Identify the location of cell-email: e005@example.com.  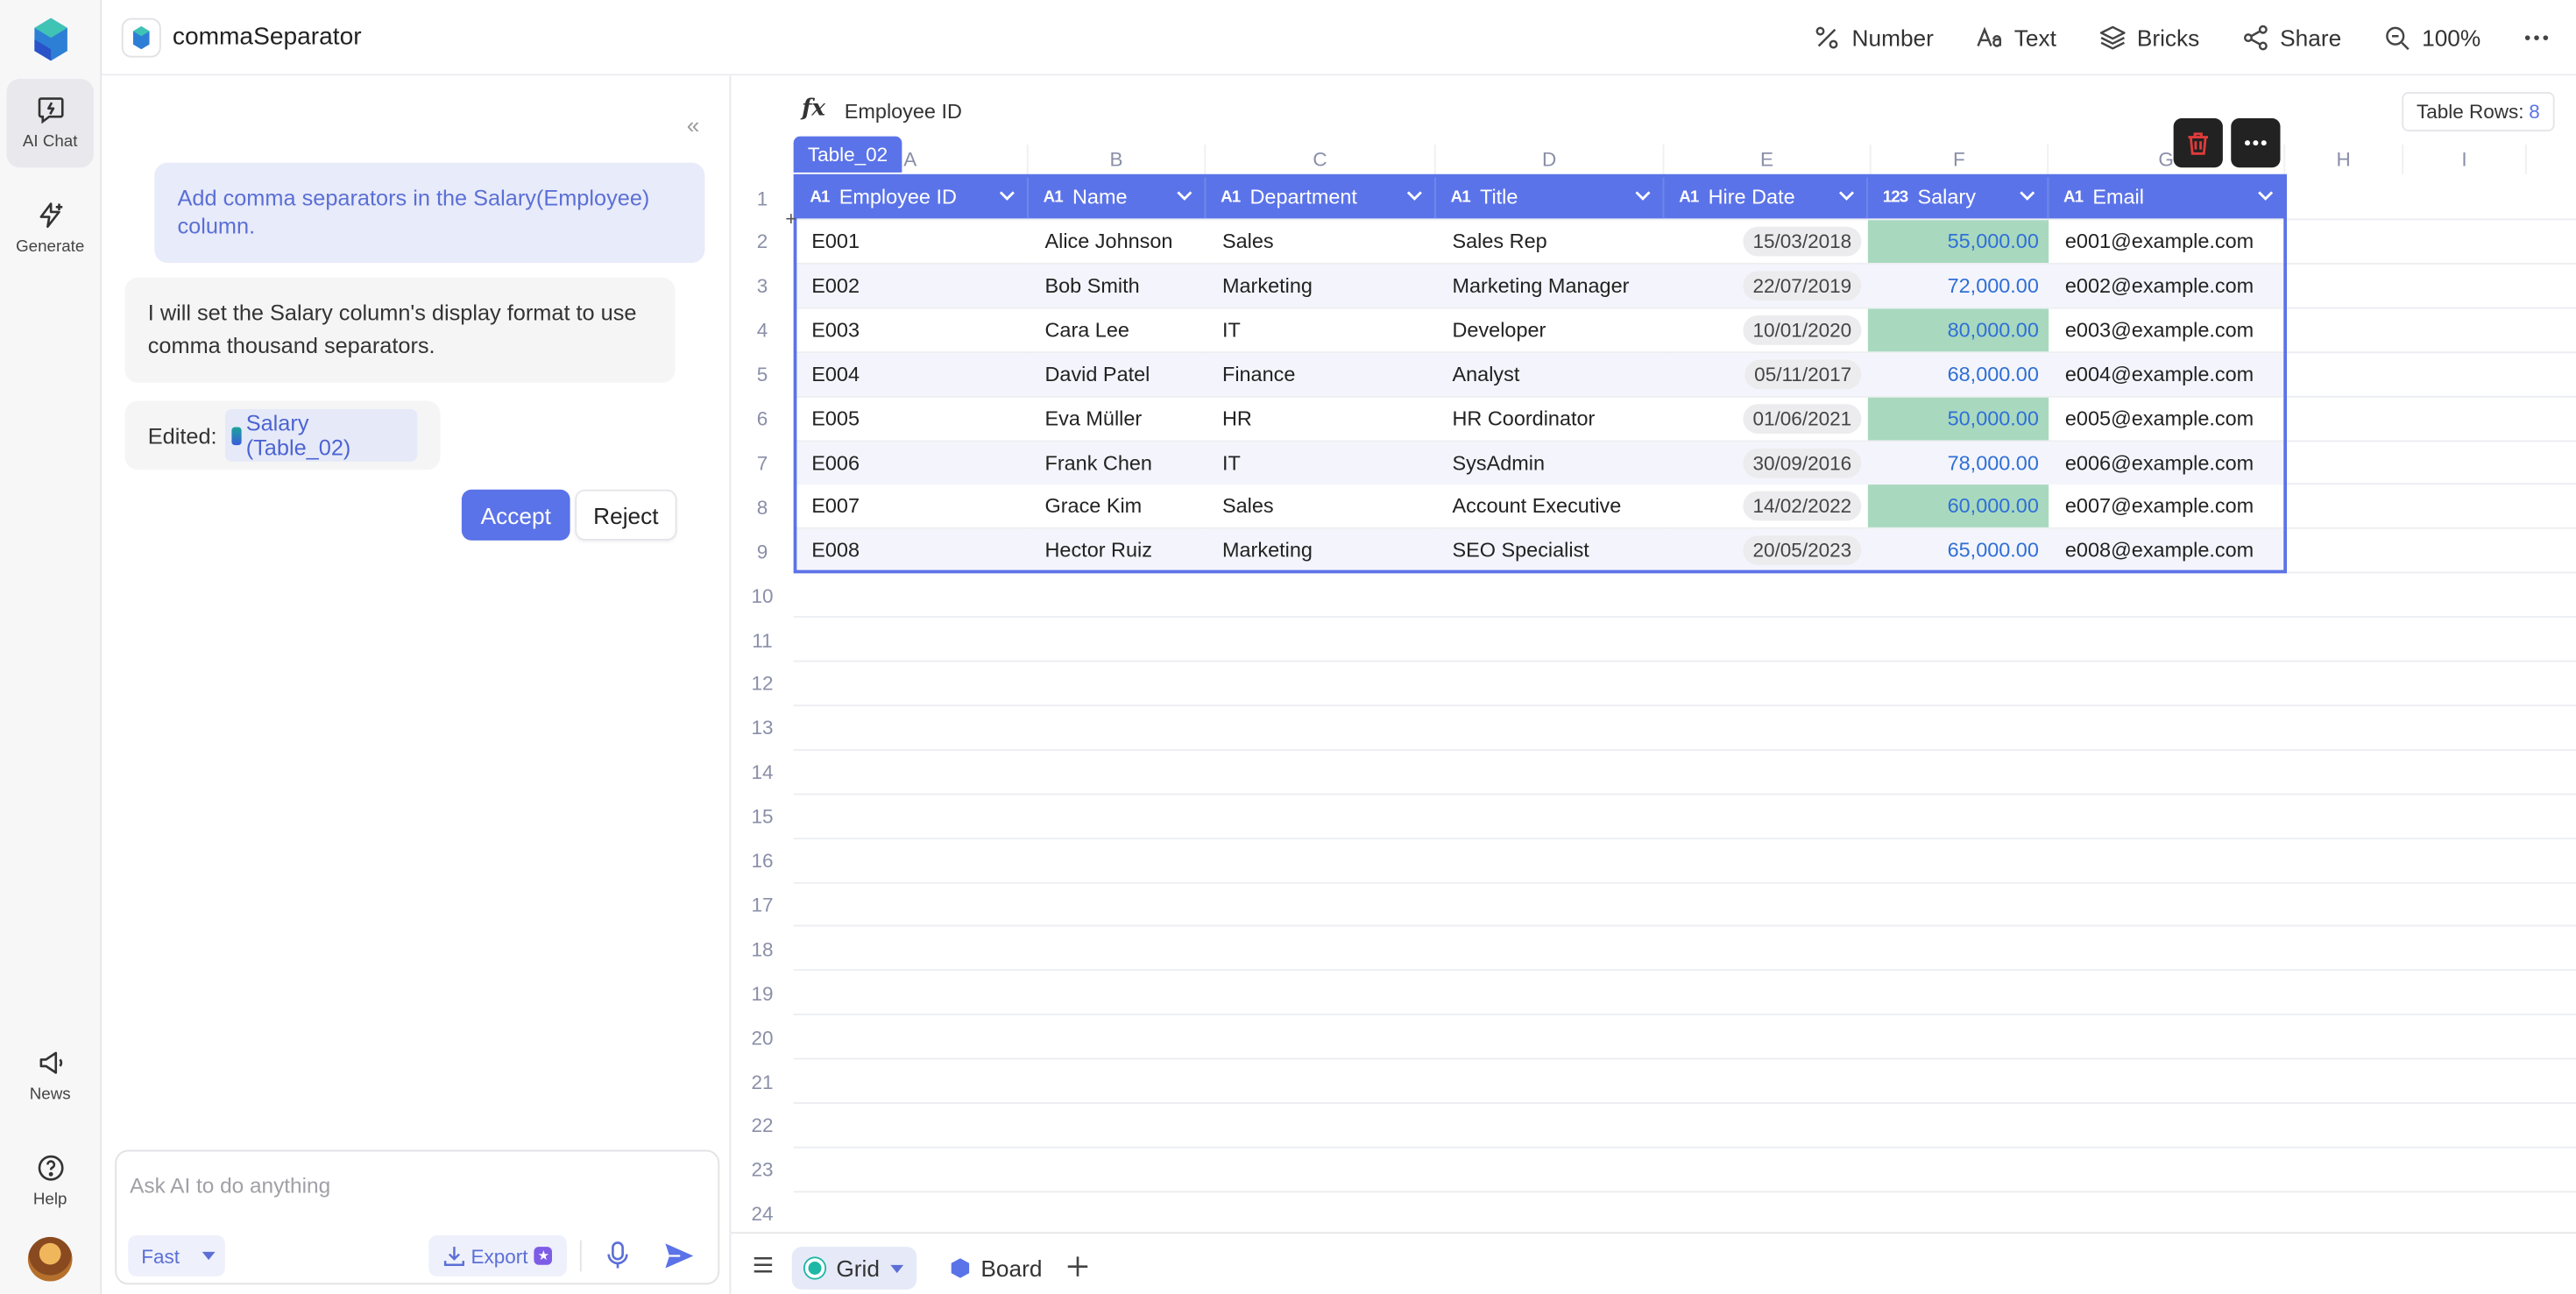
(2168, 419).